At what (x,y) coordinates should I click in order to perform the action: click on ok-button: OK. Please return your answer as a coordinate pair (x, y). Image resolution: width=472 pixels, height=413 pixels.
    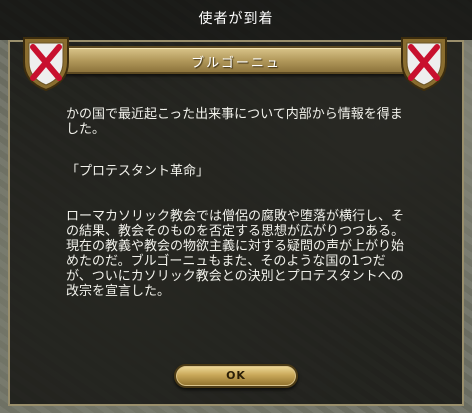
    Looking at the image, I should click on (236, 376).